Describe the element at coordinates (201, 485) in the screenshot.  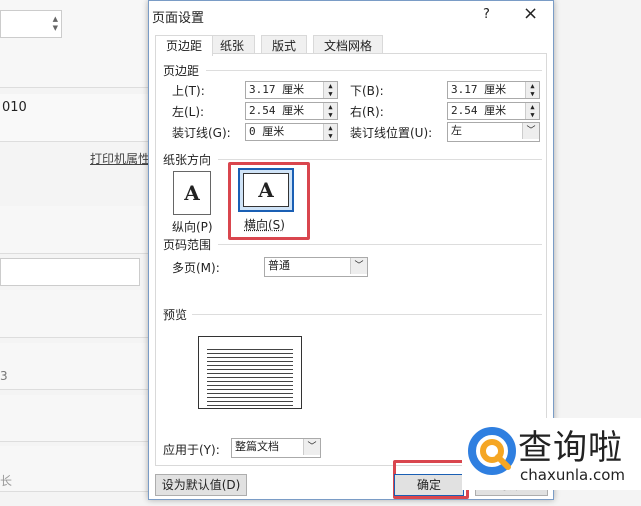
I see `set-default-button: 设为默认值(D)` at that location.